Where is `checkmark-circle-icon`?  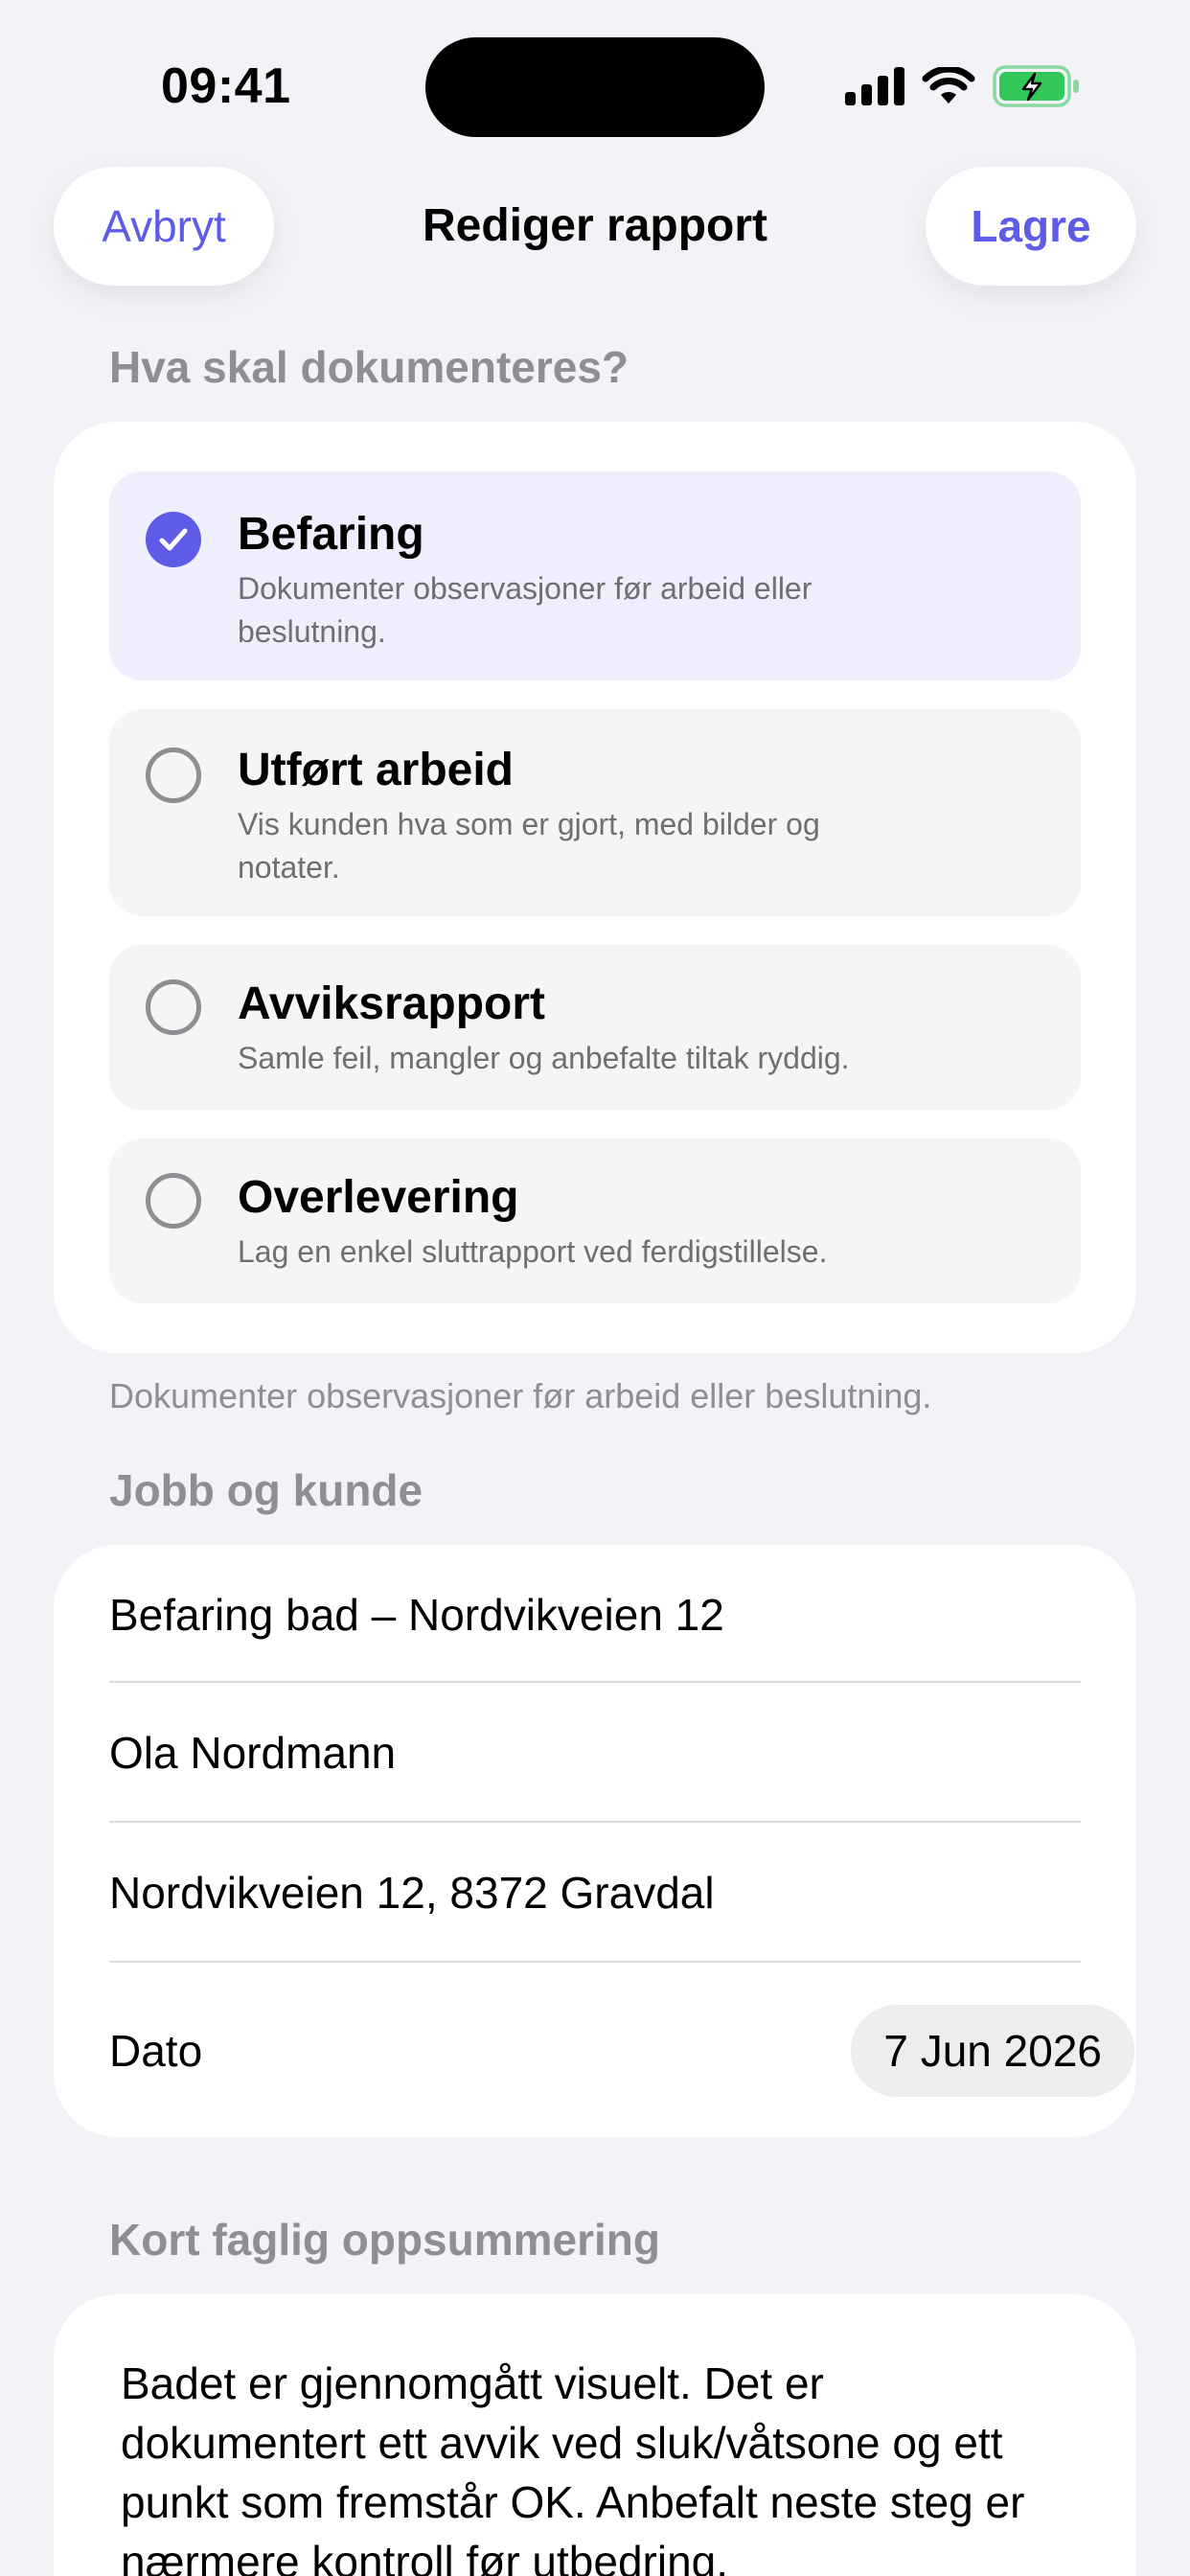 checkmark-circle-icon is located at coordinates (174, 539).